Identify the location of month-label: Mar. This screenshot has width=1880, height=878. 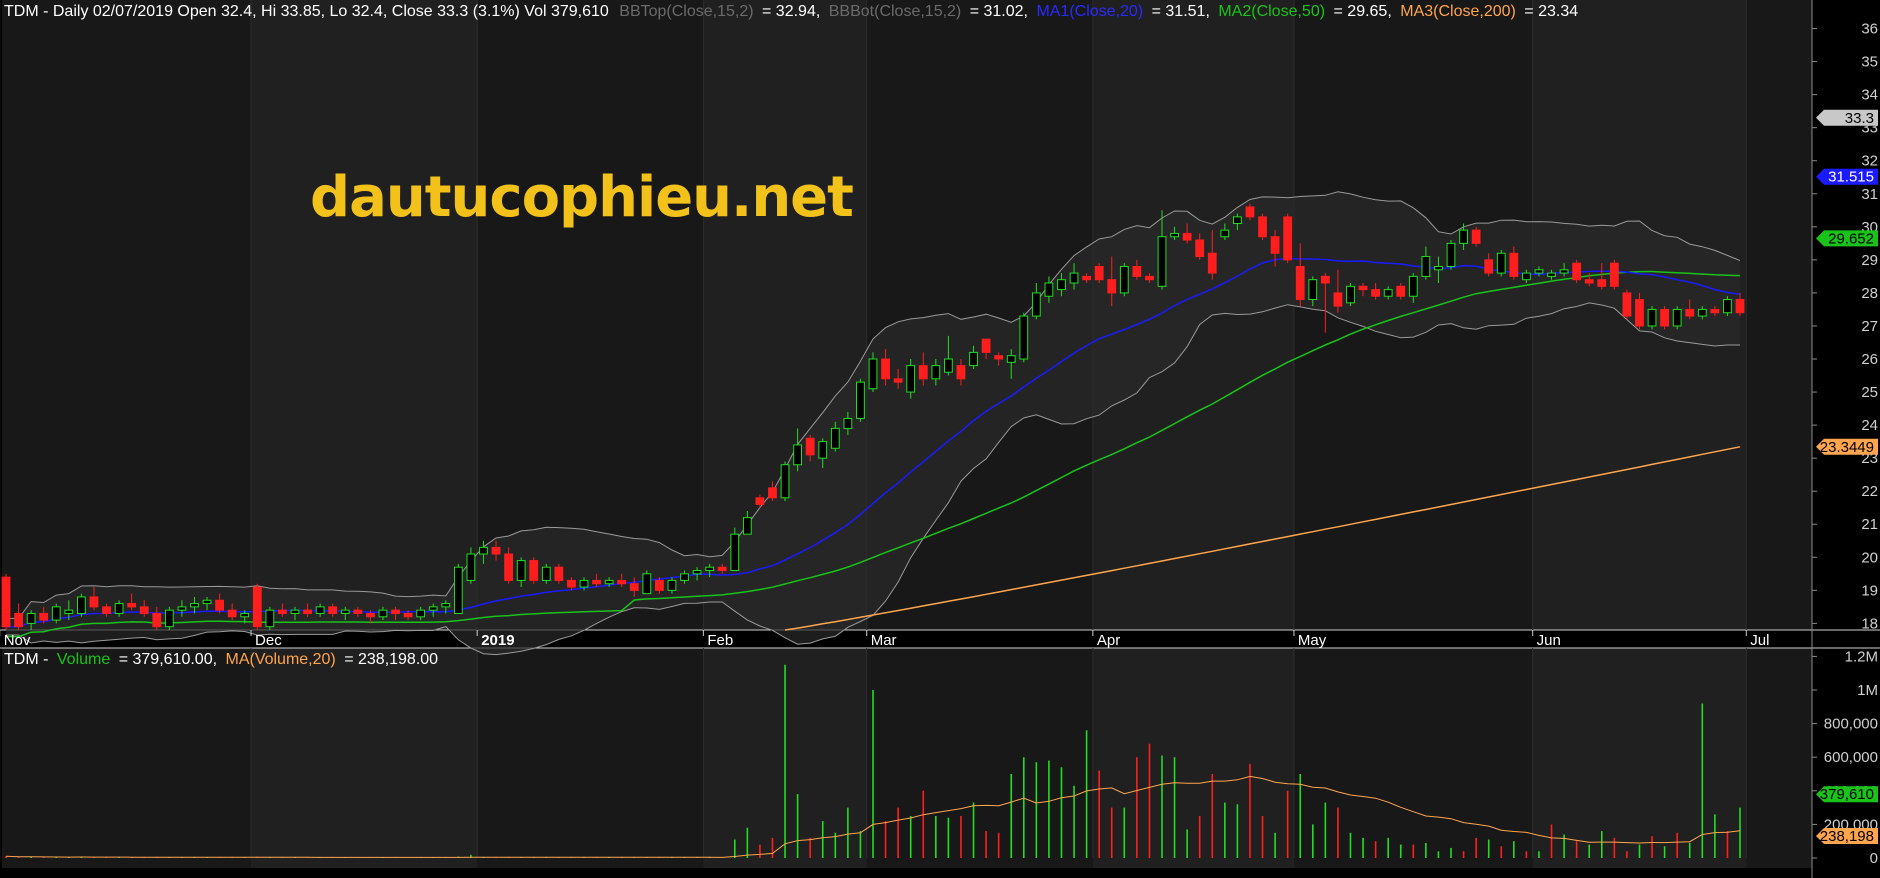
(884, 640).